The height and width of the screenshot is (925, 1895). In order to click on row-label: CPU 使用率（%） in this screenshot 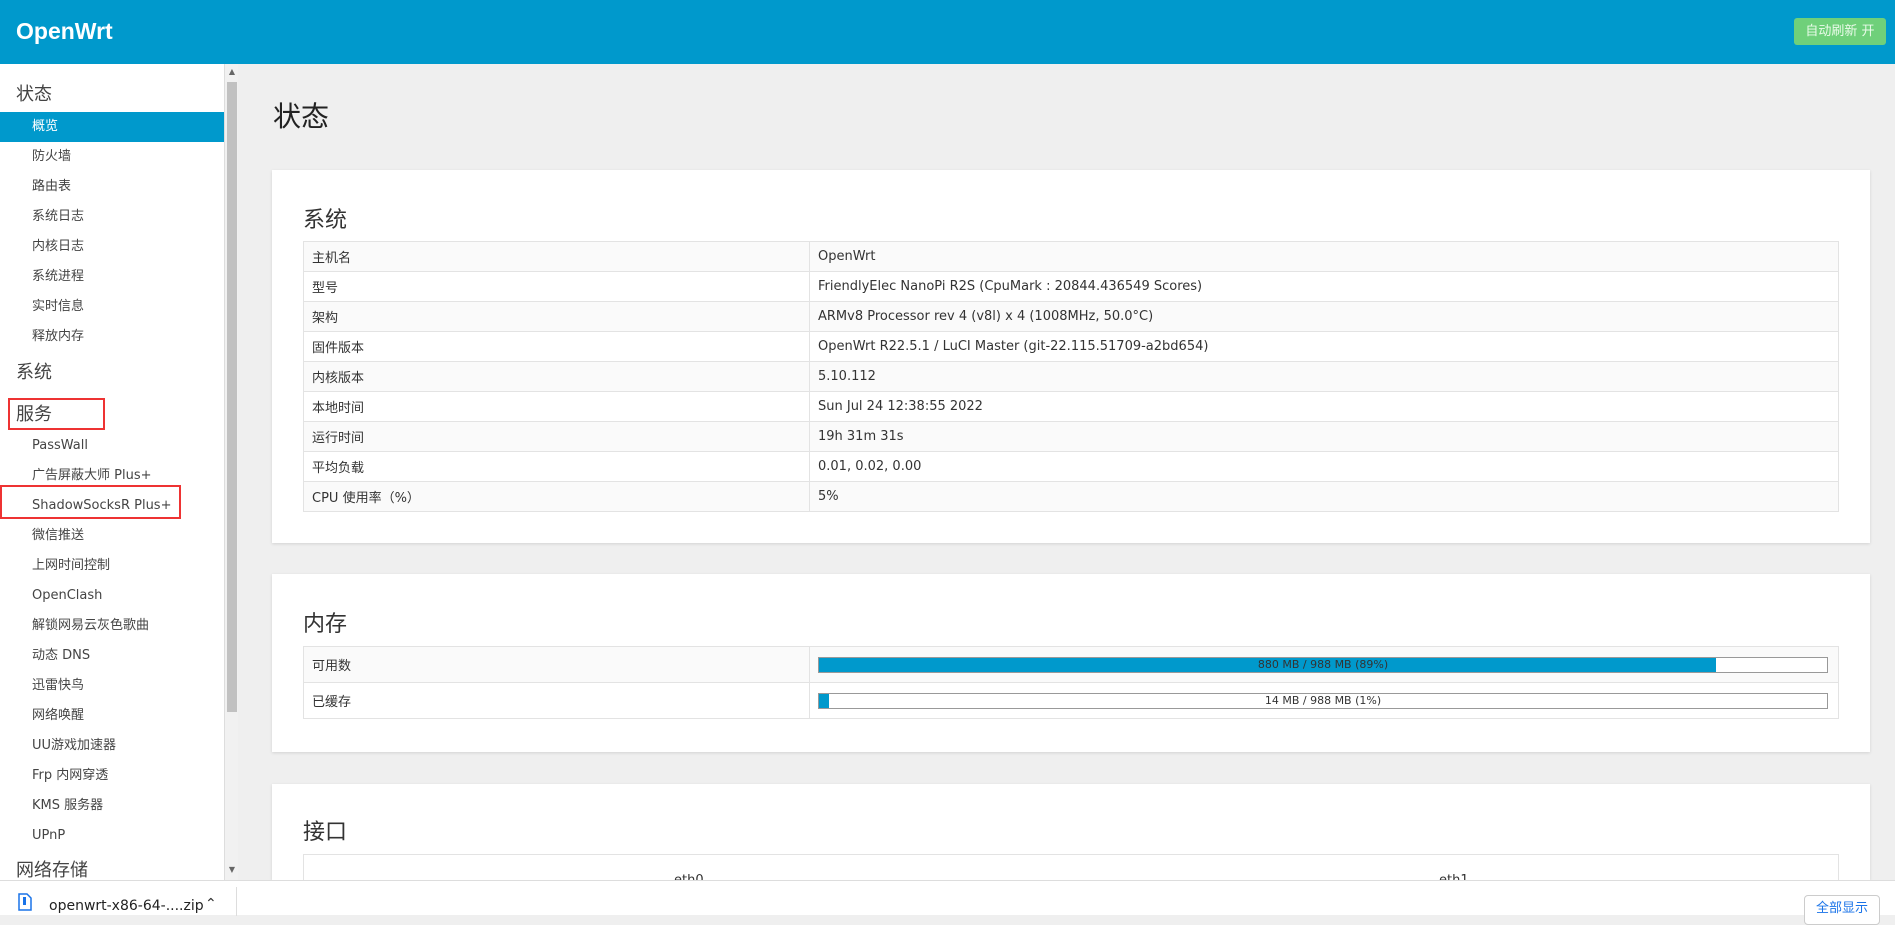, I will do `click(556, 496)`.